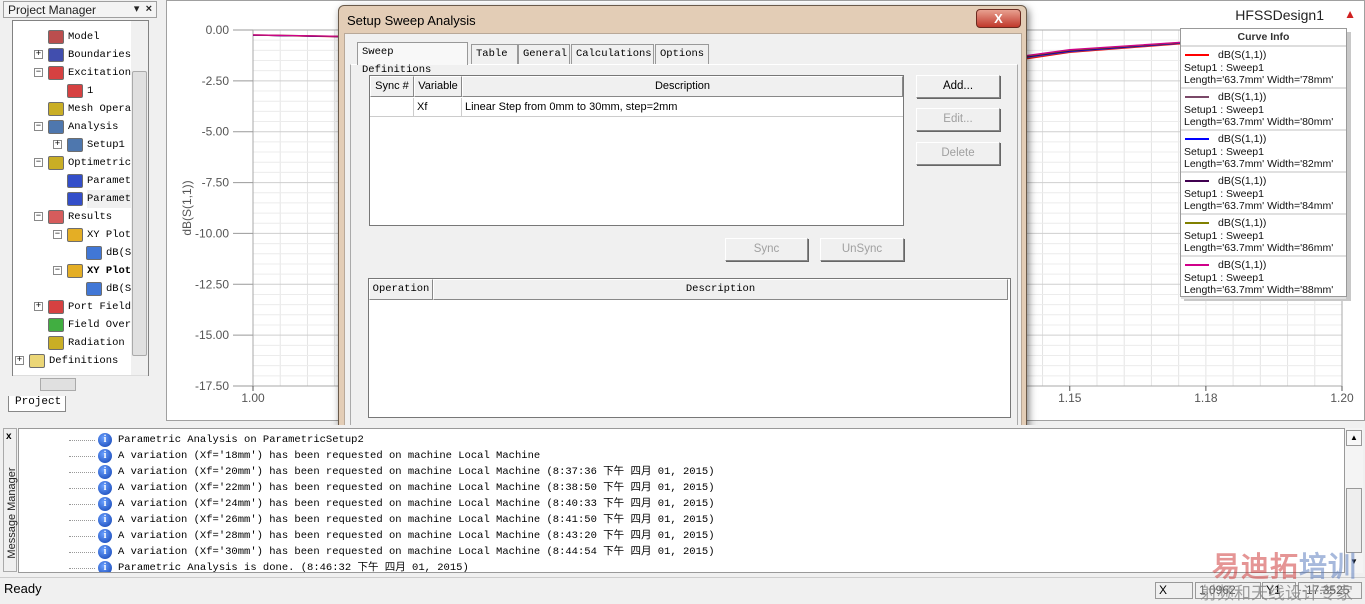 The height and width of the screenshot is (604, 1365). What do you see at coordinates (1259, 248) in the screenshot?
I see `legend-params: Length='63.7mm' Width='86mm'` at bounding box center [1259, 248].